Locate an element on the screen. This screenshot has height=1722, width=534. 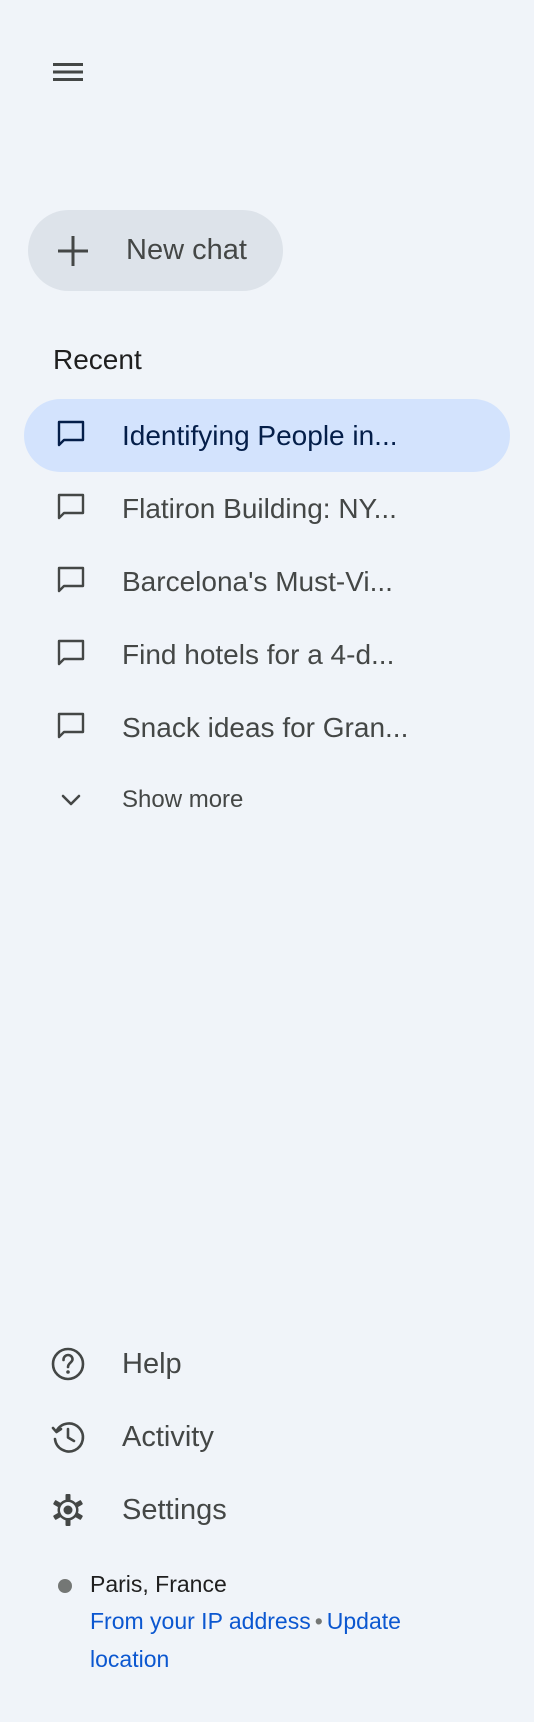
recent-section-title: Recent is located at coordinates (97, 359).